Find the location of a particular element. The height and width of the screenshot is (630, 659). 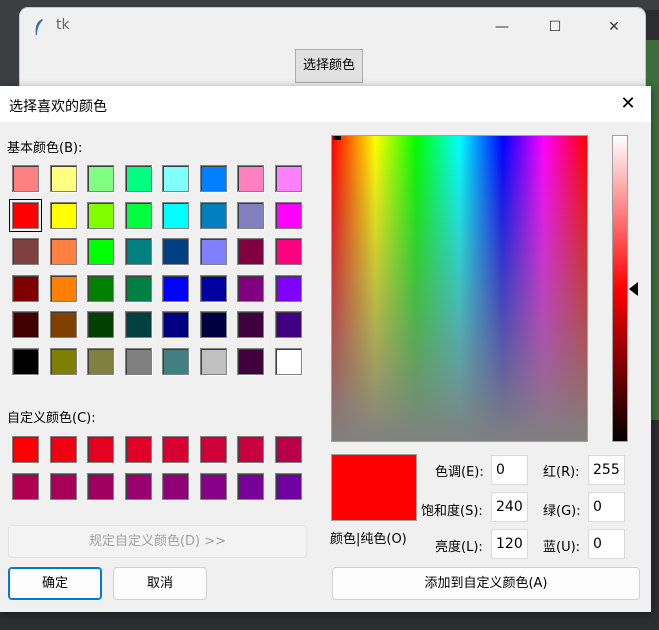

green-label: 绿(G): is located at coordinates (562, 511).